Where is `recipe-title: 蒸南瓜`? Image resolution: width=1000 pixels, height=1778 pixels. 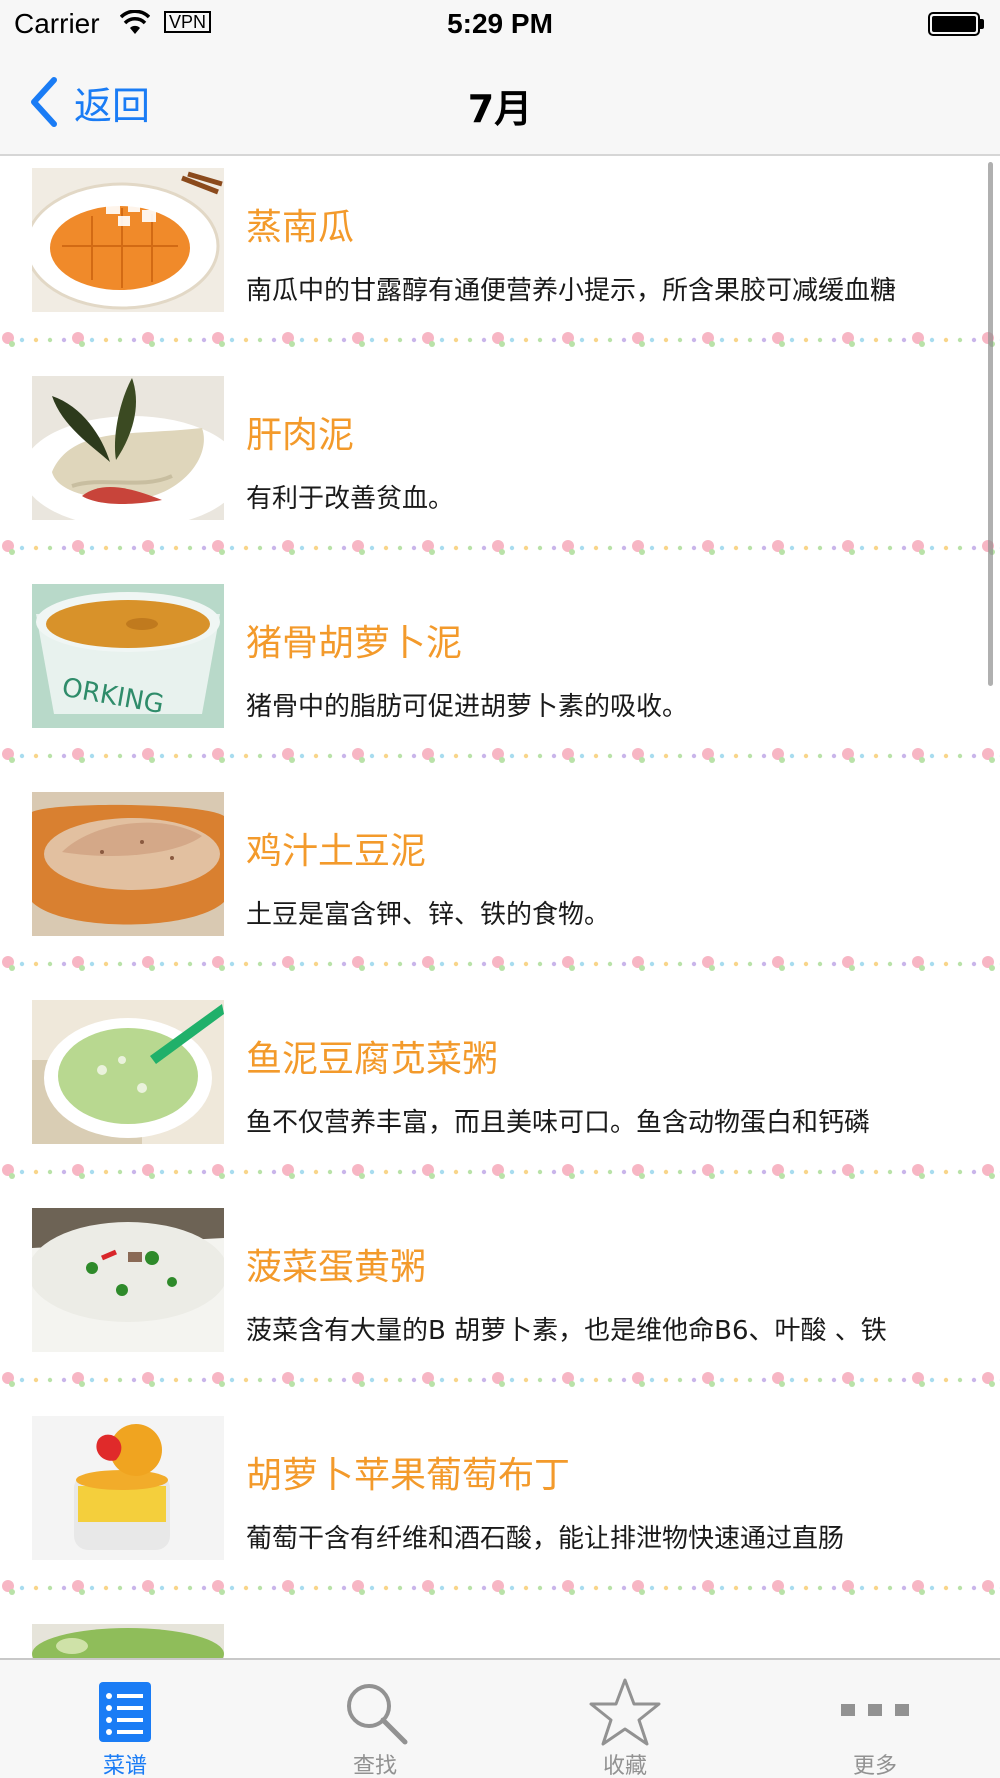 recipe-title: 蒸南瓜 is located at coordinates (300, 227).